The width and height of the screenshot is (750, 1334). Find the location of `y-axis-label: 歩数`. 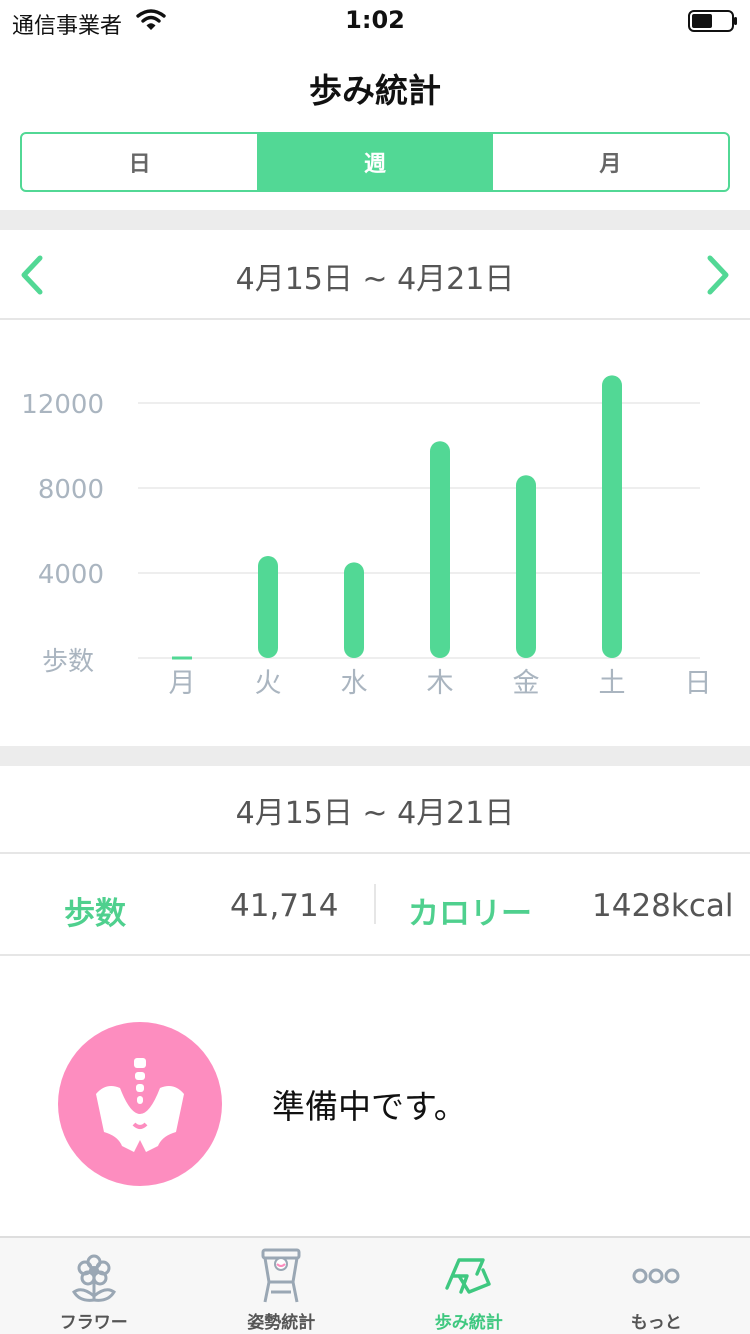

y-axis-label: 歩数 is located at coordinates (68, 662).